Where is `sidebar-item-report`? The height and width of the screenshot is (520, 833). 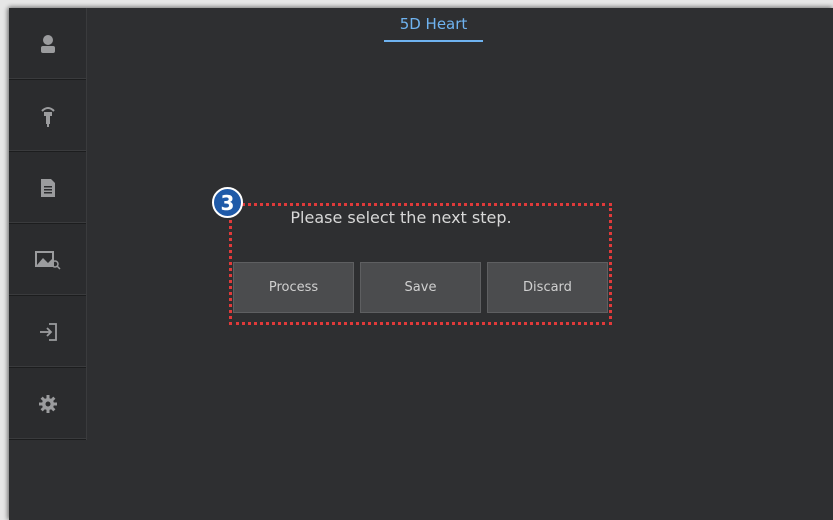 sidebar-item-report is located at coordinates (47, 188).